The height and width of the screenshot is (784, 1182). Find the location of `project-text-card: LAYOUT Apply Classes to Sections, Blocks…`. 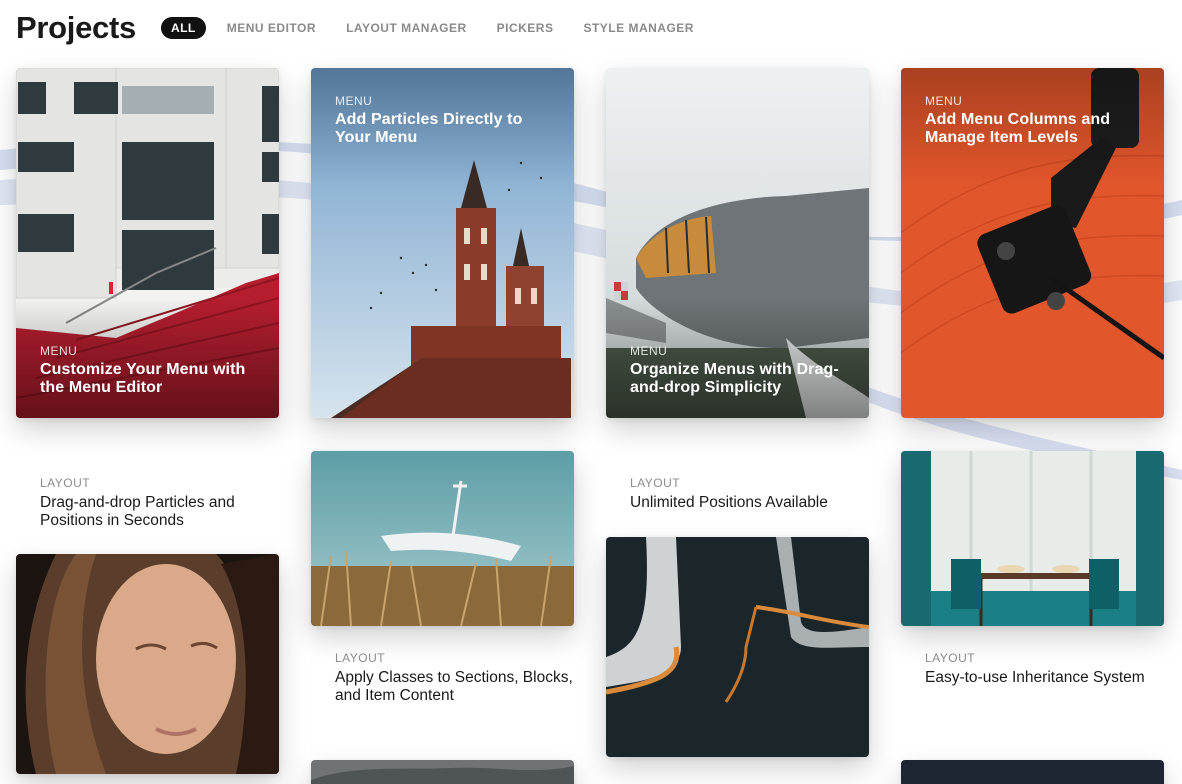

project-text-card: LAYOUT Apply Classes to Sections, Blocks… is located at coordinates (442, 678).